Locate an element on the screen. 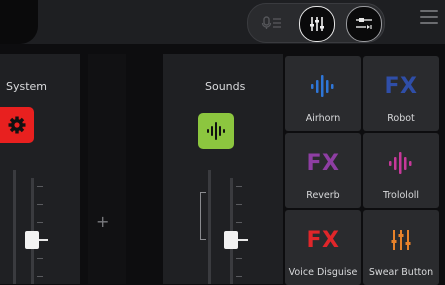  add-channel-button: + is located at coordinates (102, 221).